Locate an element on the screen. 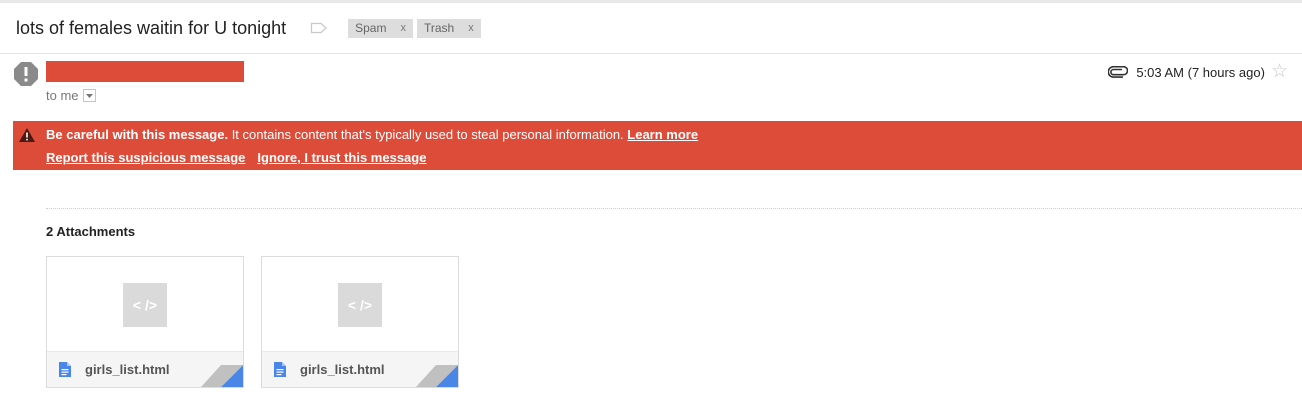  label-chip-name: Spam is located at coordinates (371, 28).